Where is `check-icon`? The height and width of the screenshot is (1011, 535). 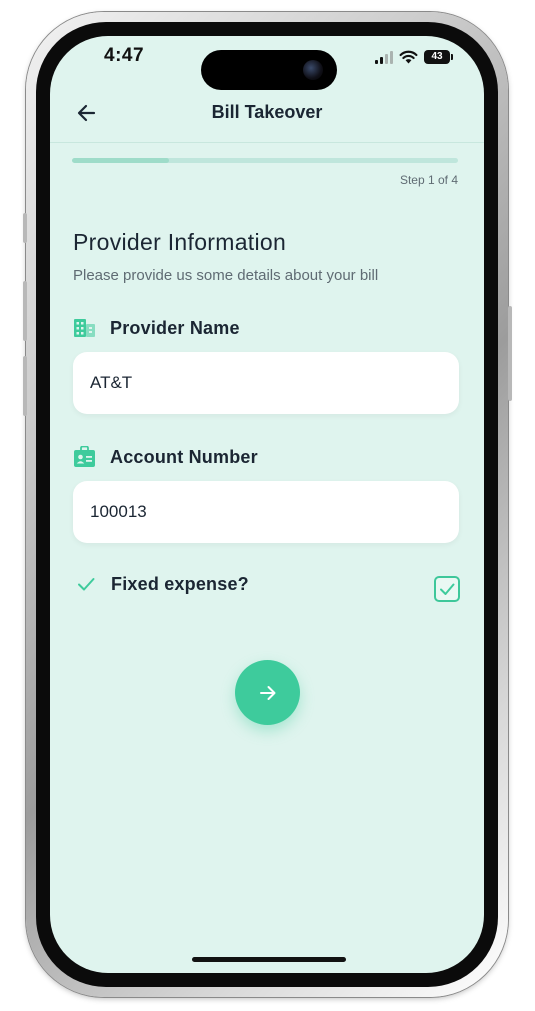
check-icon is located at coordinates (86, 584).